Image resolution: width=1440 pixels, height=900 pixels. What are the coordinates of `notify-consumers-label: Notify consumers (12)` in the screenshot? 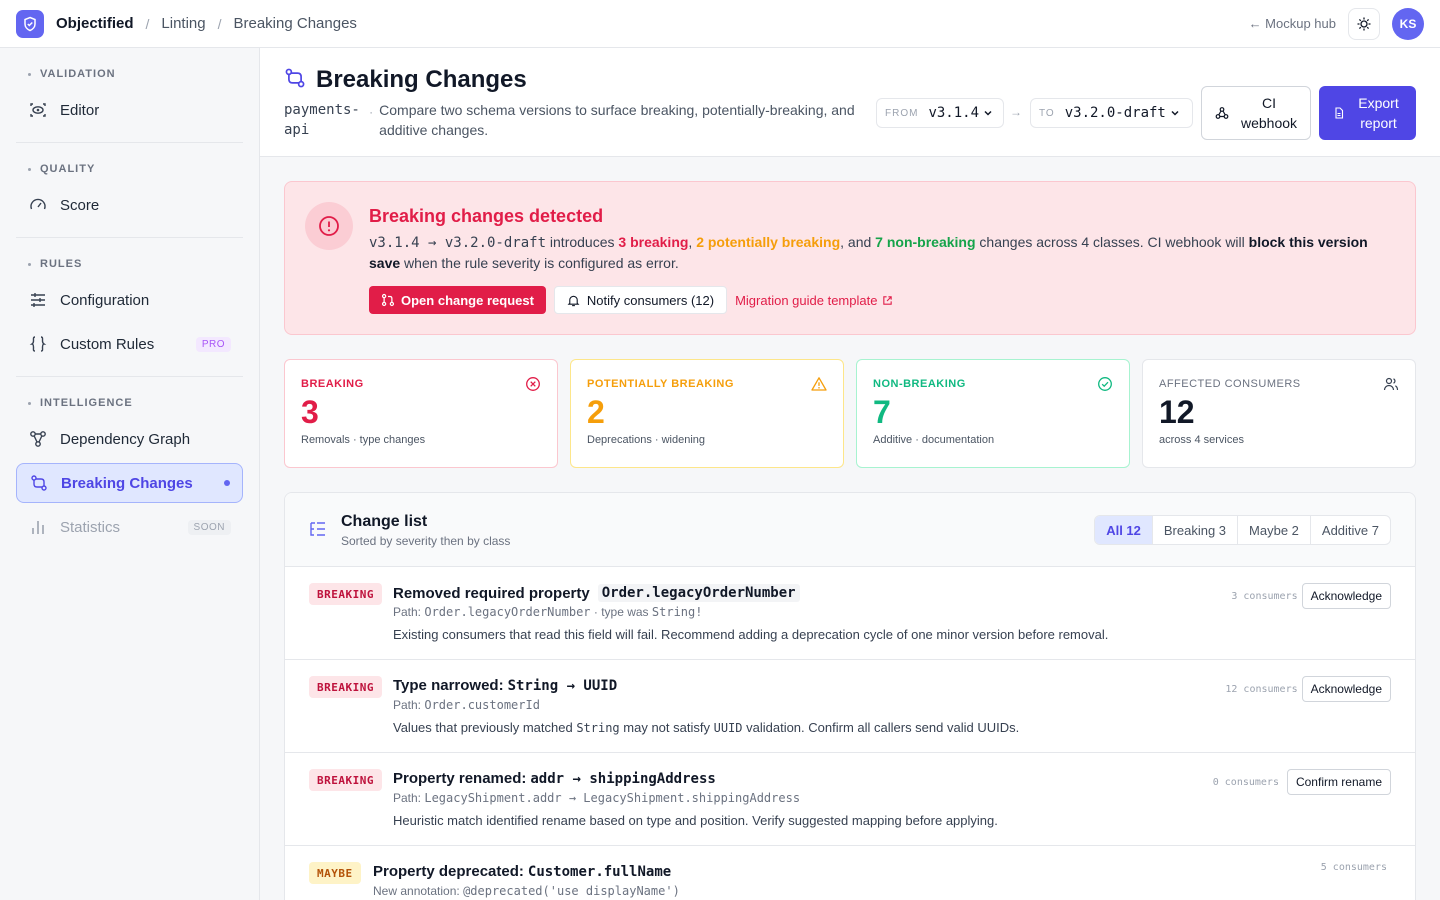 It's located at (650, 300).